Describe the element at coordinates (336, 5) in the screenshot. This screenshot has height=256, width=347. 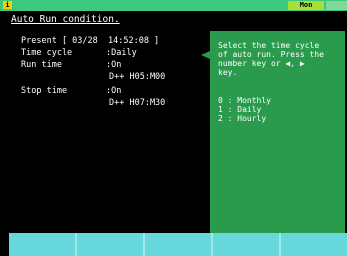
I see `status-indicator` at that location.